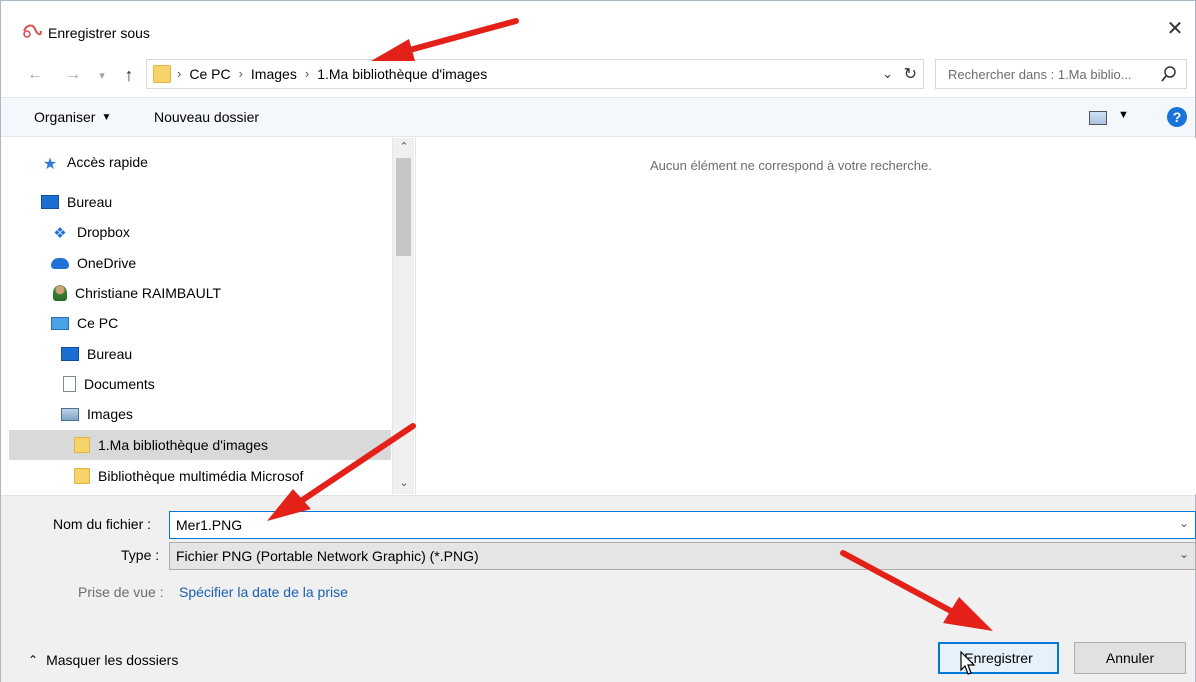  I want to click on nav-item-ma-bibliotheque: 1.Ma bibliothèque d'images, so click(200, 445).